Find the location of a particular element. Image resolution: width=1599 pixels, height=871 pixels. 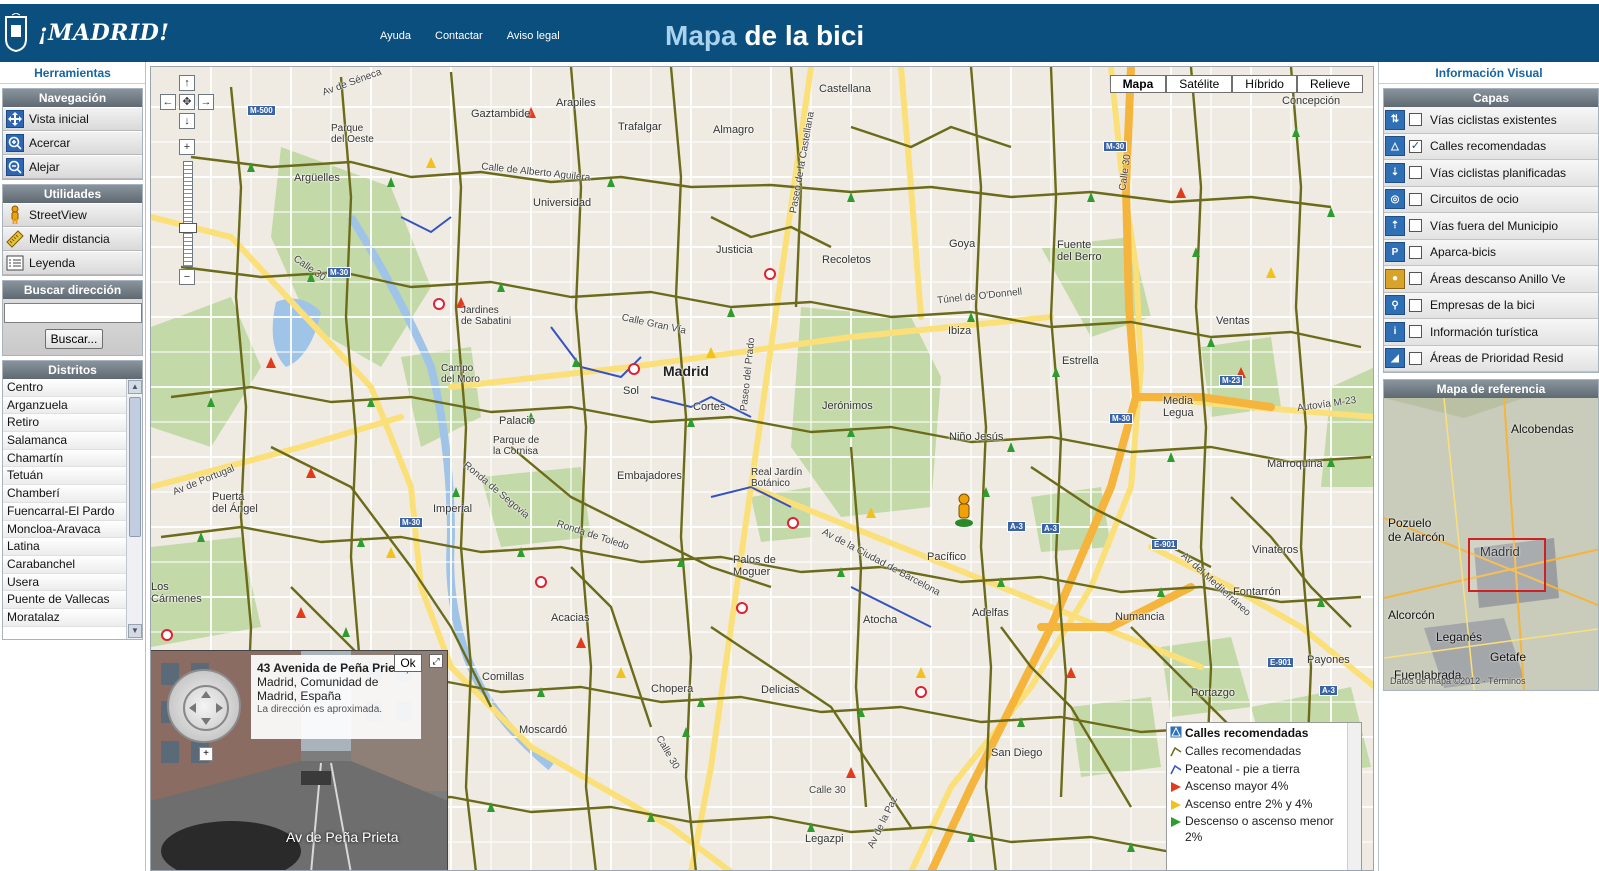

madrid-logo: ¡MADRID! is located at coordinates (86, 33).